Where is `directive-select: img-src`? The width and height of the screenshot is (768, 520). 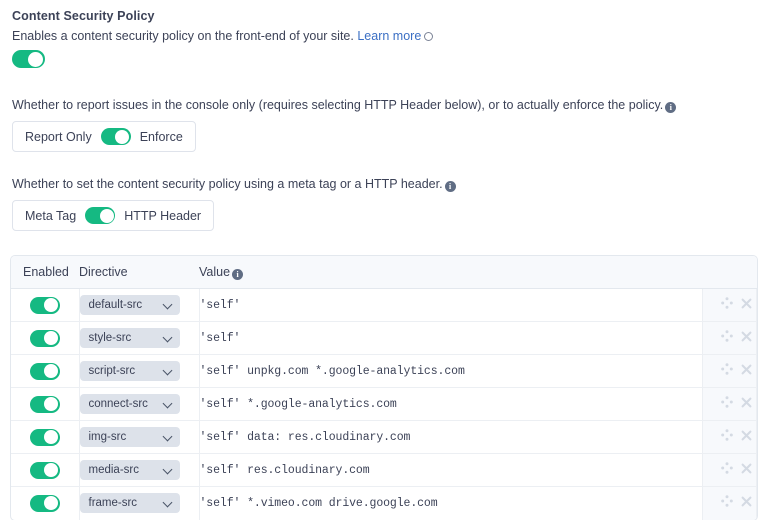 directive-select: img-src is located at coordinates (129, 437).